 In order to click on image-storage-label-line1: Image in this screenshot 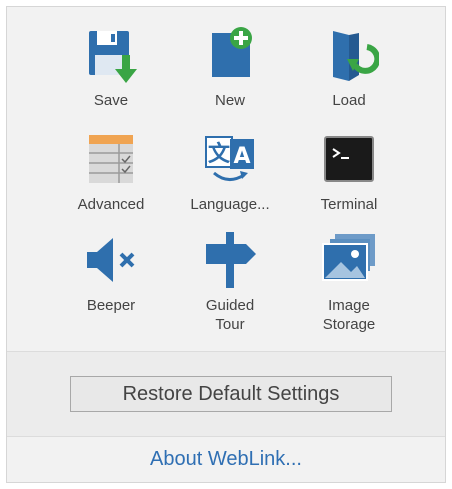, I will do `click(349, 305)`.